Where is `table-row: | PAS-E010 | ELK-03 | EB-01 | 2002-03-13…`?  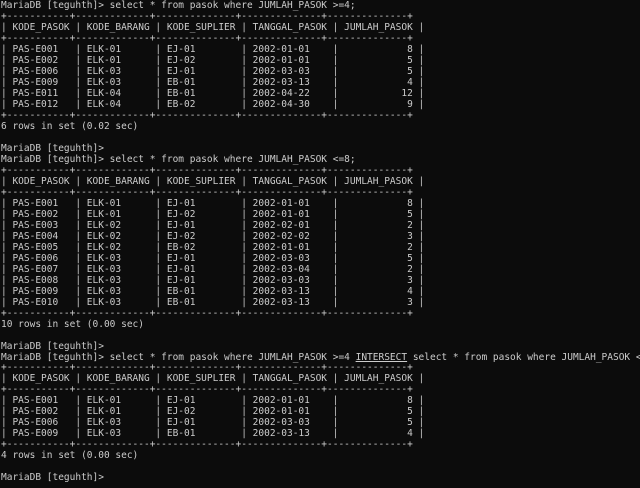
table-row: | PAS-E010 | ELK-03 | EB-01 | 2002-03-13… is located at coordinates (213, 302).